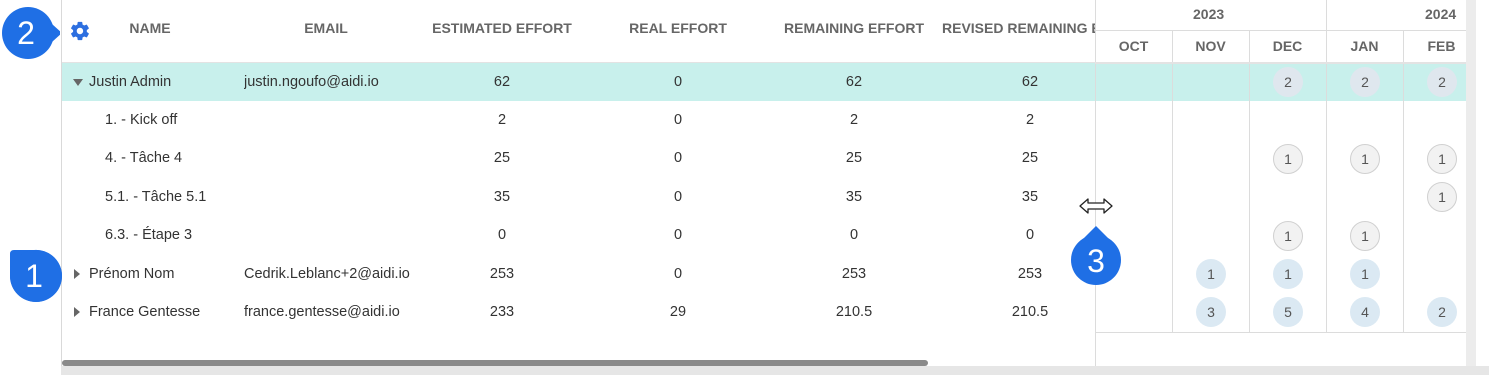  What do you see at coordinates (156, 197) in the screenshot?
I see `row-name: 5.1. - Tâche 5.1` at bounding box center [156, 197].